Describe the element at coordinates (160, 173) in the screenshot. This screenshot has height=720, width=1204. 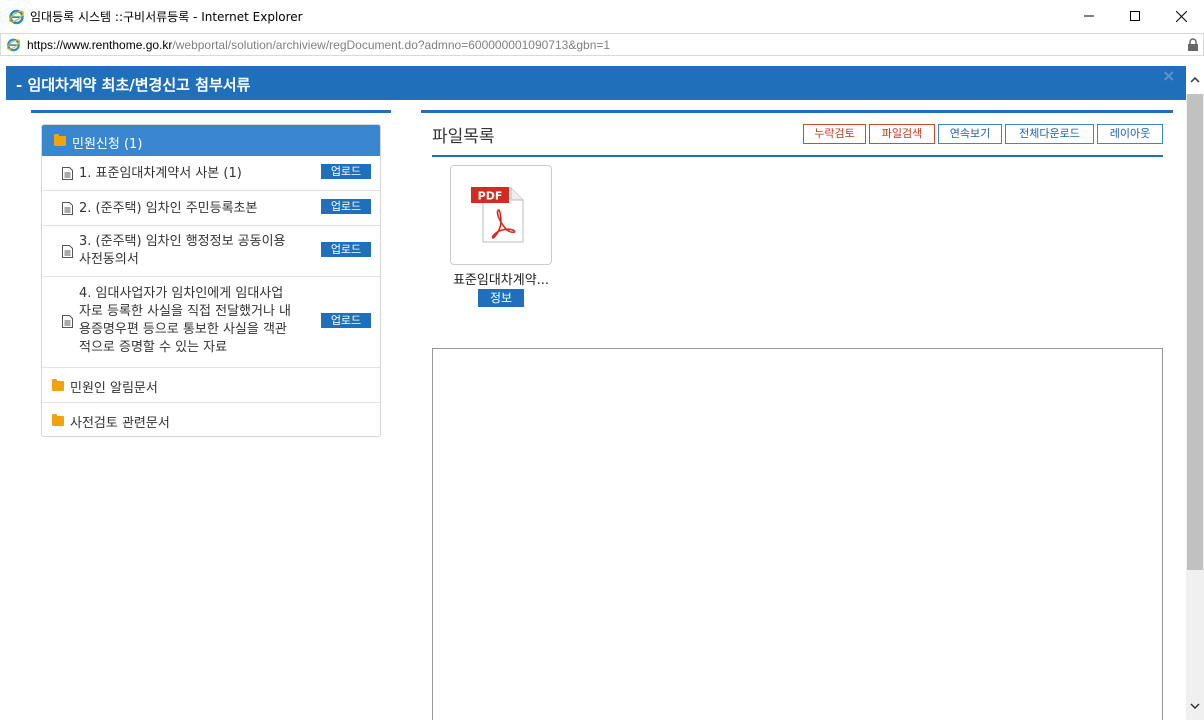
I see `tree-item-label: 1. 표준임대차계약서 사본 (1)` at that location.